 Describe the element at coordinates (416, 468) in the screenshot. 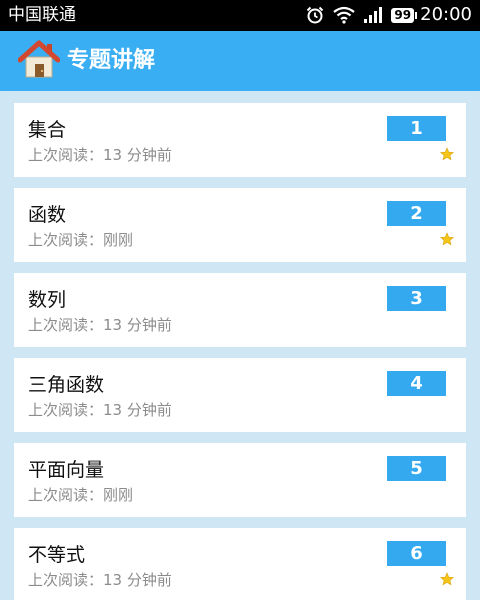

I see `topic-number-badge: 5` at that location.